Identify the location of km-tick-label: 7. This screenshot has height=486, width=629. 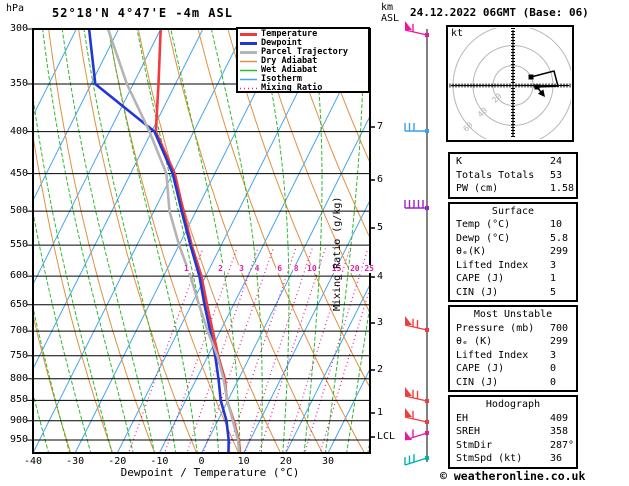
(380, 126).